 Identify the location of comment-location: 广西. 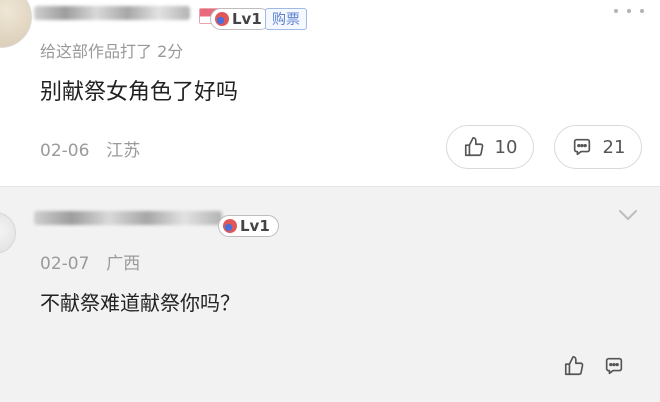
(123, 264).